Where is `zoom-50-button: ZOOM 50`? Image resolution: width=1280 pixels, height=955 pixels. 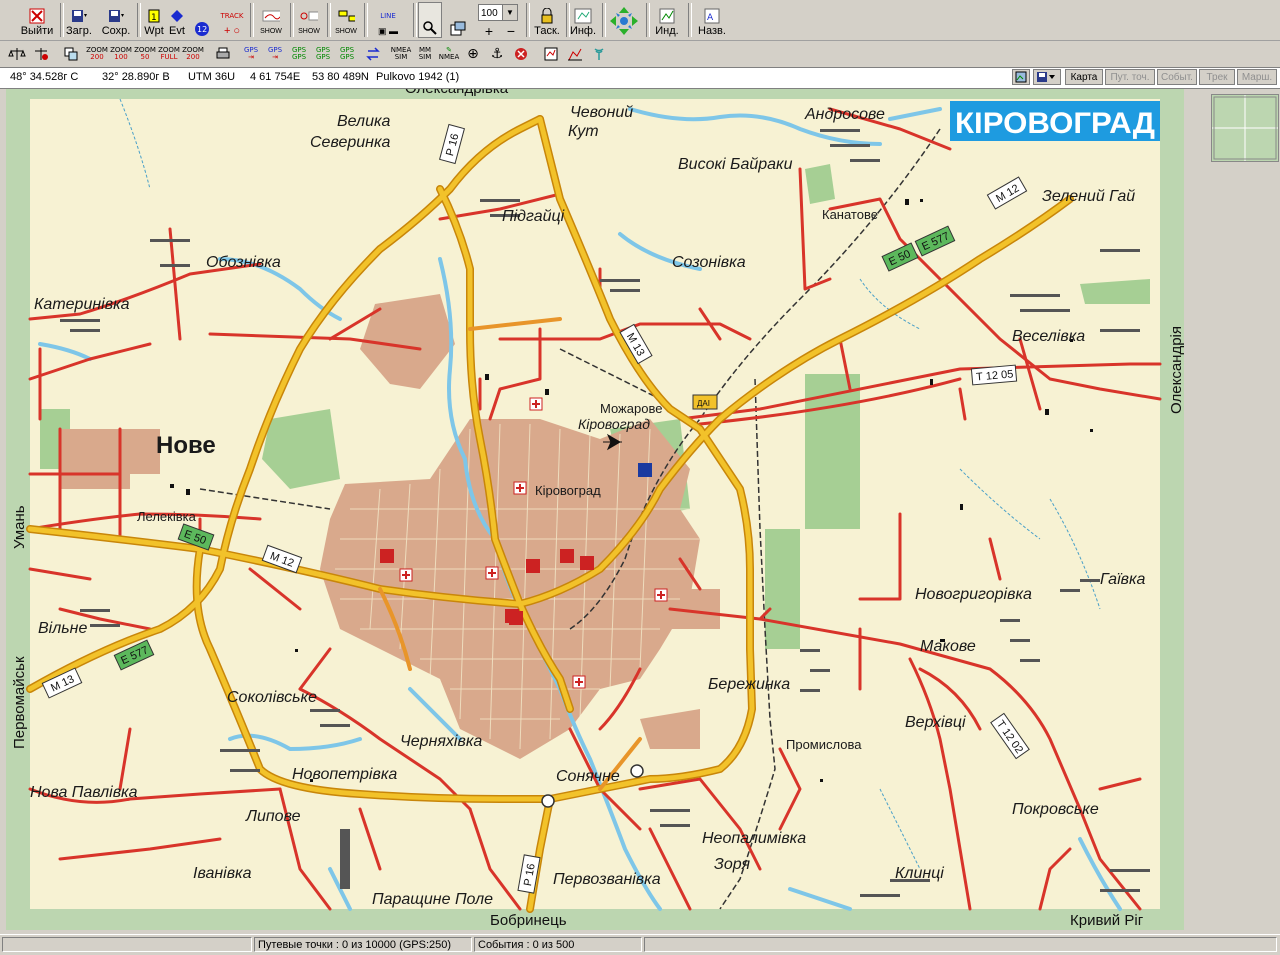 zoom-50-button: ZOOM 50 is located at coordinates (145, 54).